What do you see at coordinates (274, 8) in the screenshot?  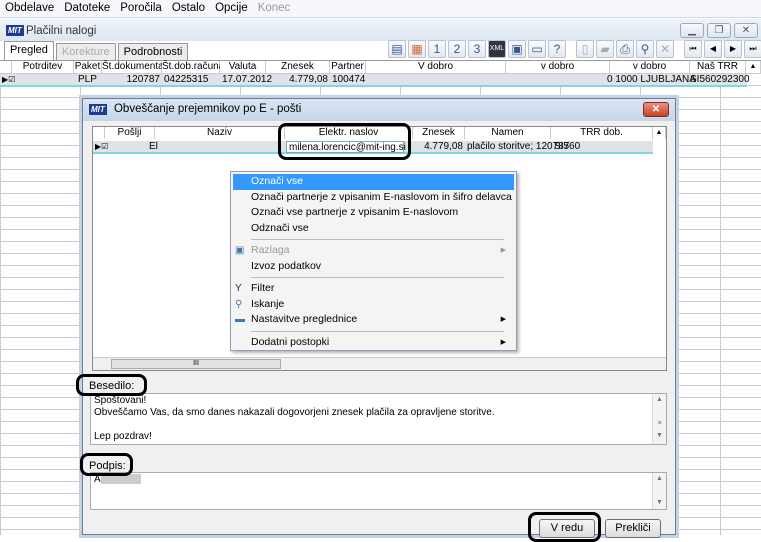 I see `menu-konec: Konec` at bounding box center [274, 8].